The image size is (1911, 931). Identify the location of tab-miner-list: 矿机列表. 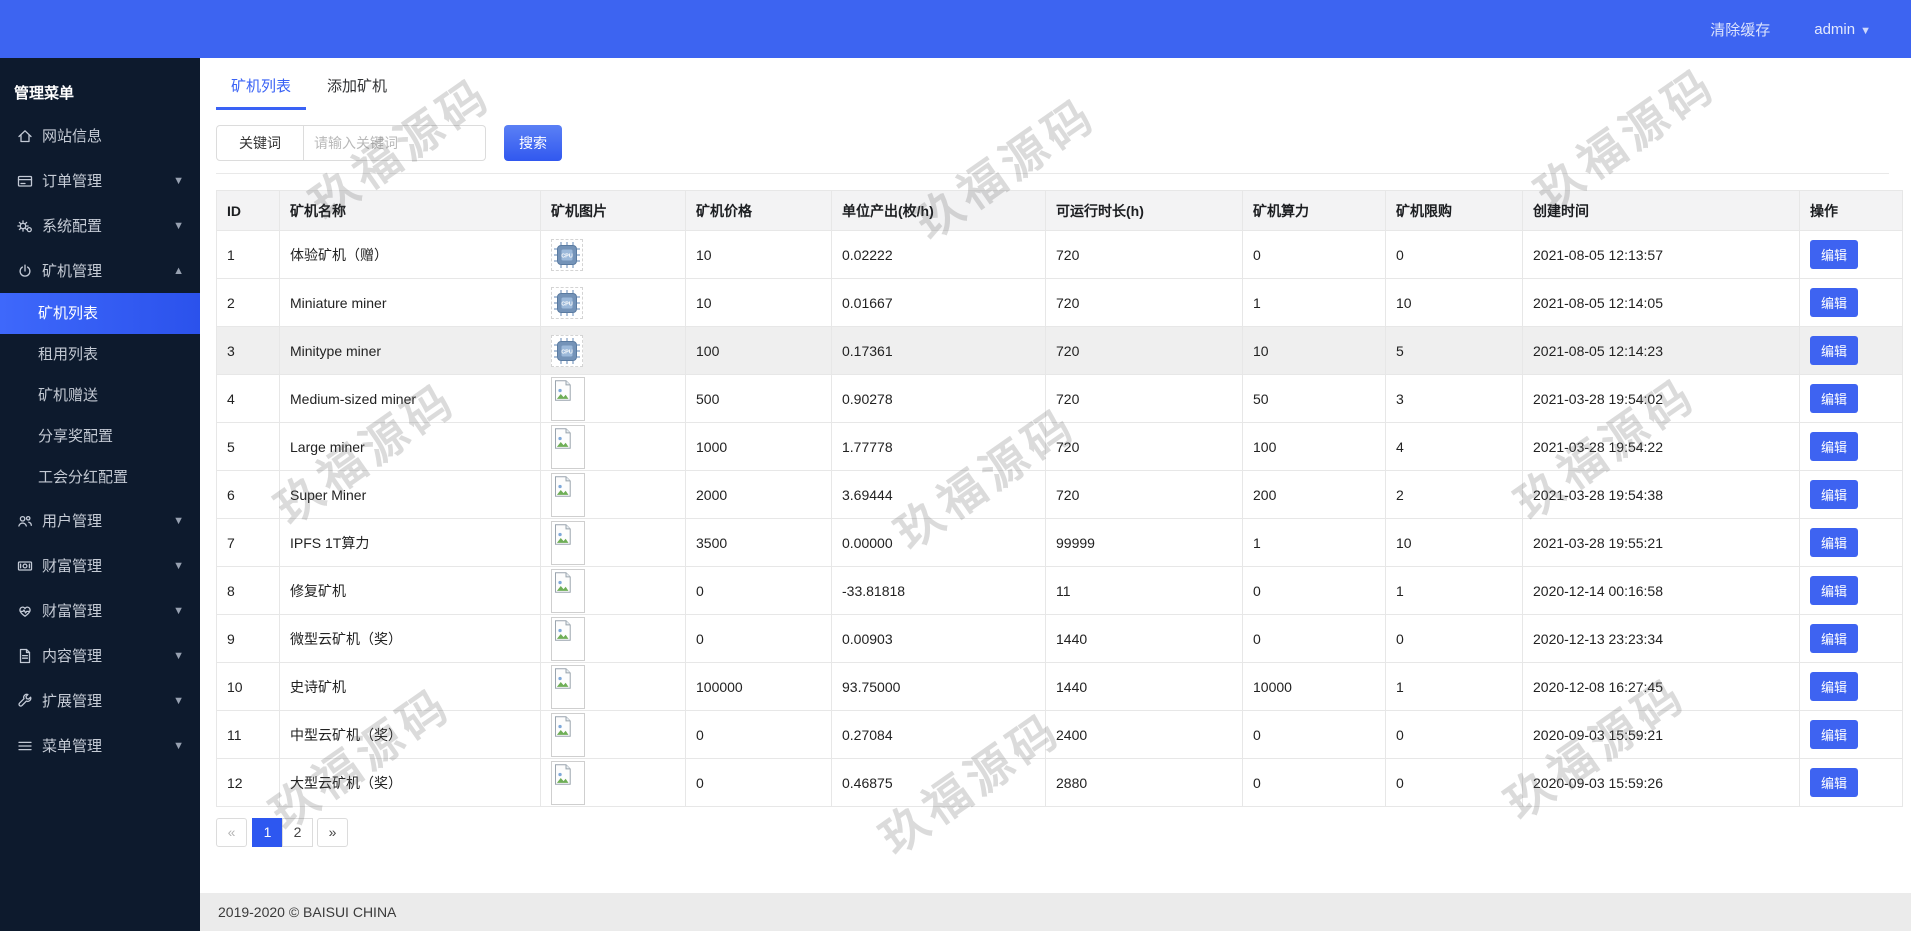
(261, 91).